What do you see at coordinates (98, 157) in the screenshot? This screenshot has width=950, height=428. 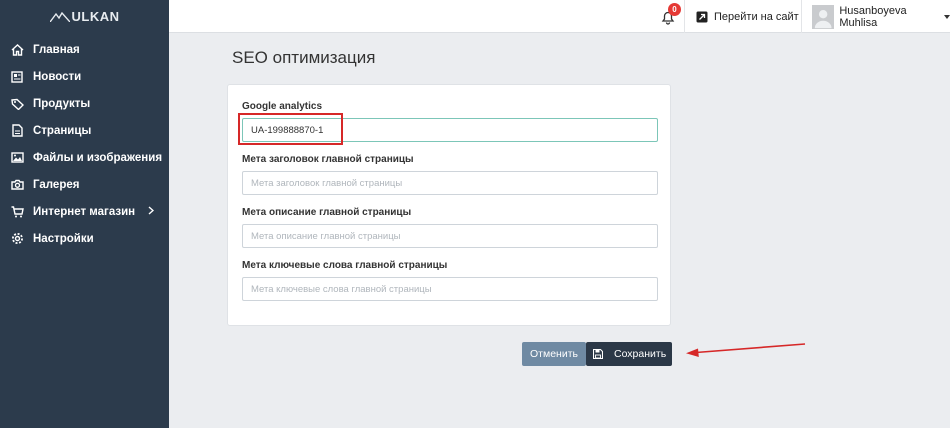 I see `sidebar-item-label: Файлы и изображения` at bounding box center [98, 157].